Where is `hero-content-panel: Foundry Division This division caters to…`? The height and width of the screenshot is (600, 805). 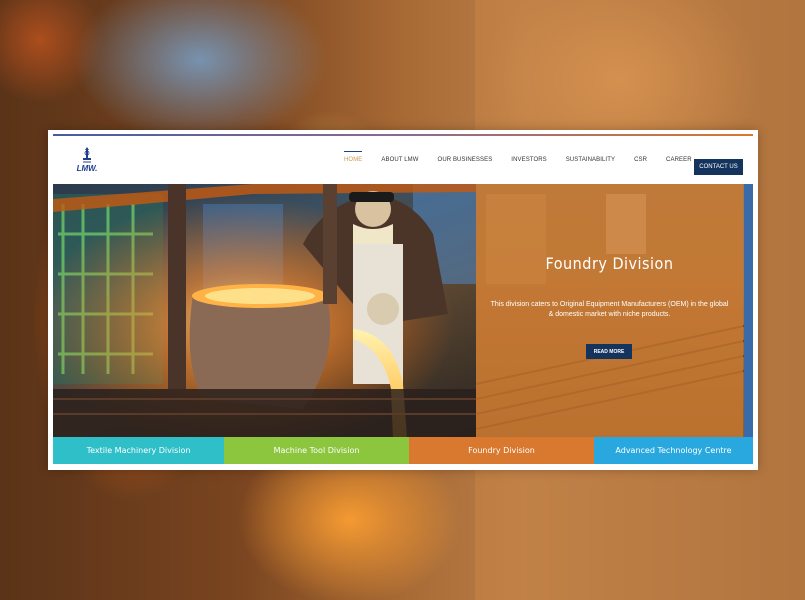 hero-content-panel: Foundry Division This division caters to… is located at coordinates (609, 311).